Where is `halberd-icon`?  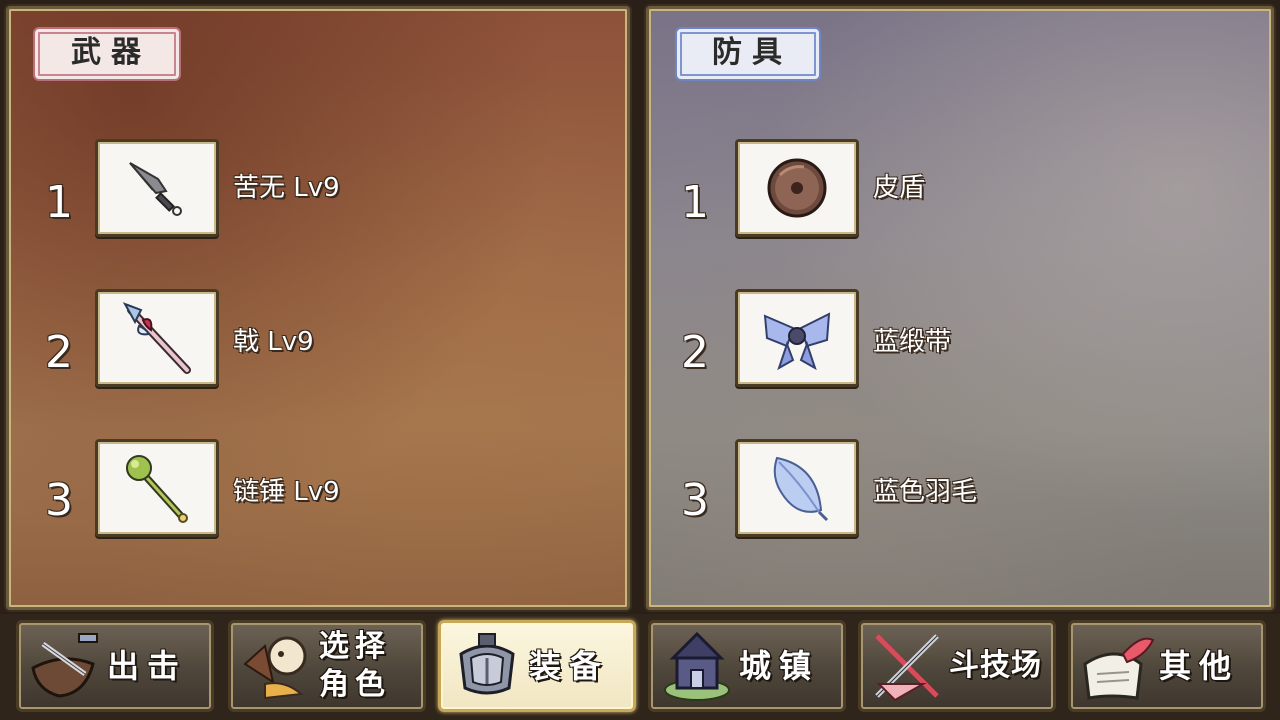
halberd-icon is located at coordinates (156, 338).